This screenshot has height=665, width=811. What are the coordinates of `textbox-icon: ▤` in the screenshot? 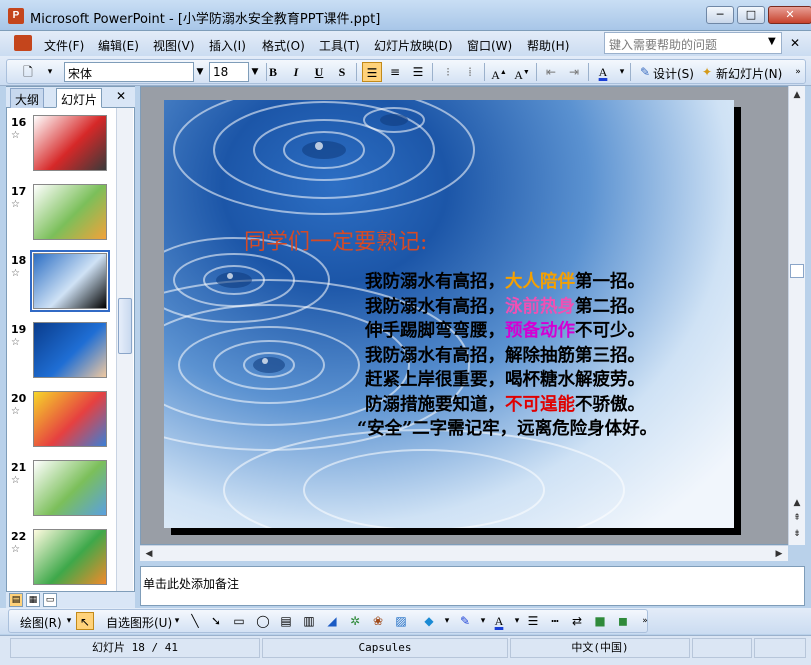 It's located at (286, 621).